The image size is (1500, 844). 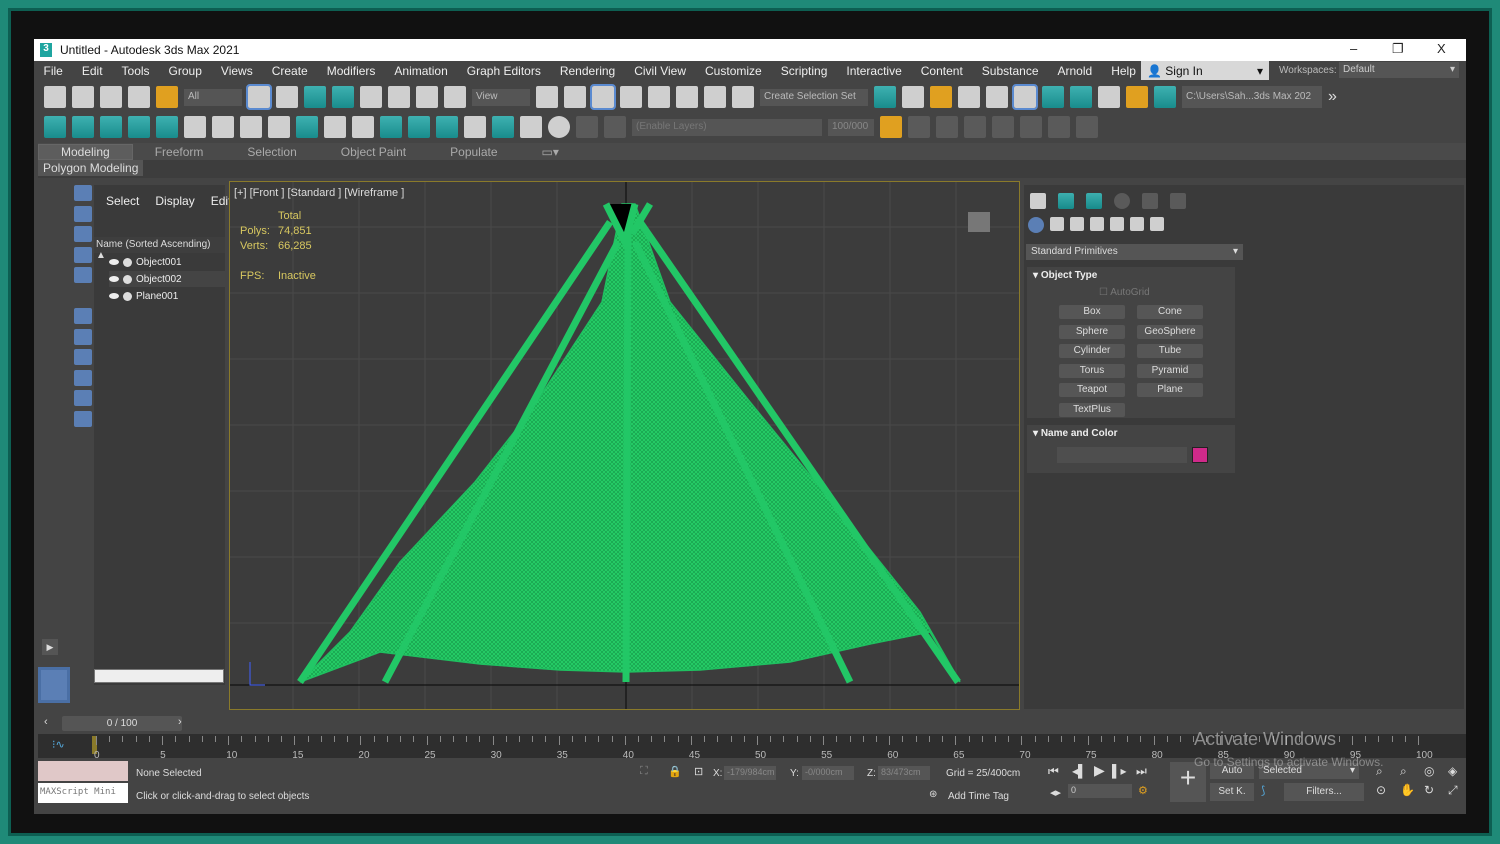 I want to click on tab-selection: Selection, so click(x=271, y=152).